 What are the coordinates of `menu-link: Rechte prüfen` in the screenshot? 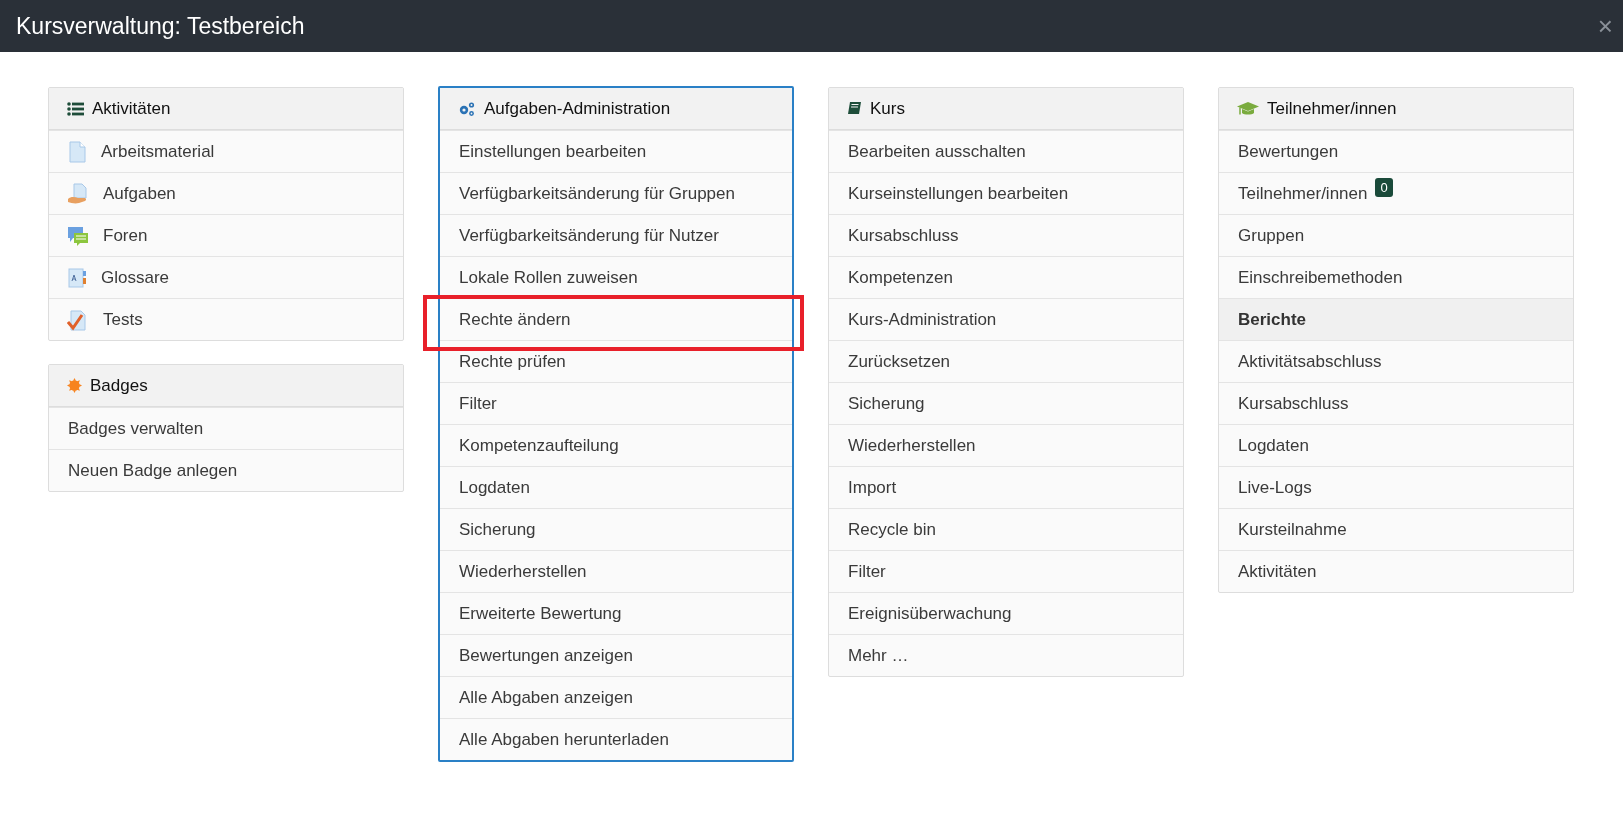 It's located at (512, 361).